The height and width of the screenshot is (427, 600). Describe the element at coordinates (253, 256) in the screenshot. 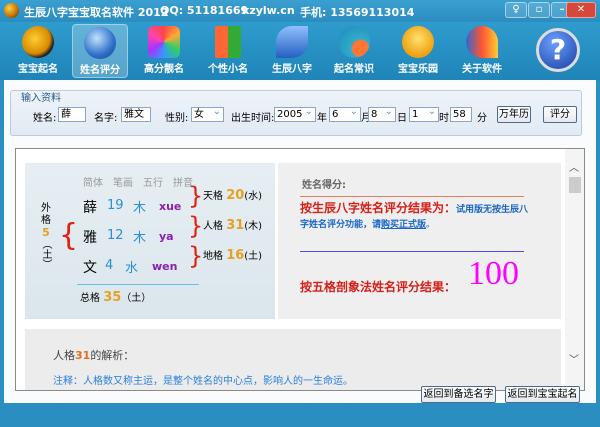

I see `dige-element: (土)` at that location.